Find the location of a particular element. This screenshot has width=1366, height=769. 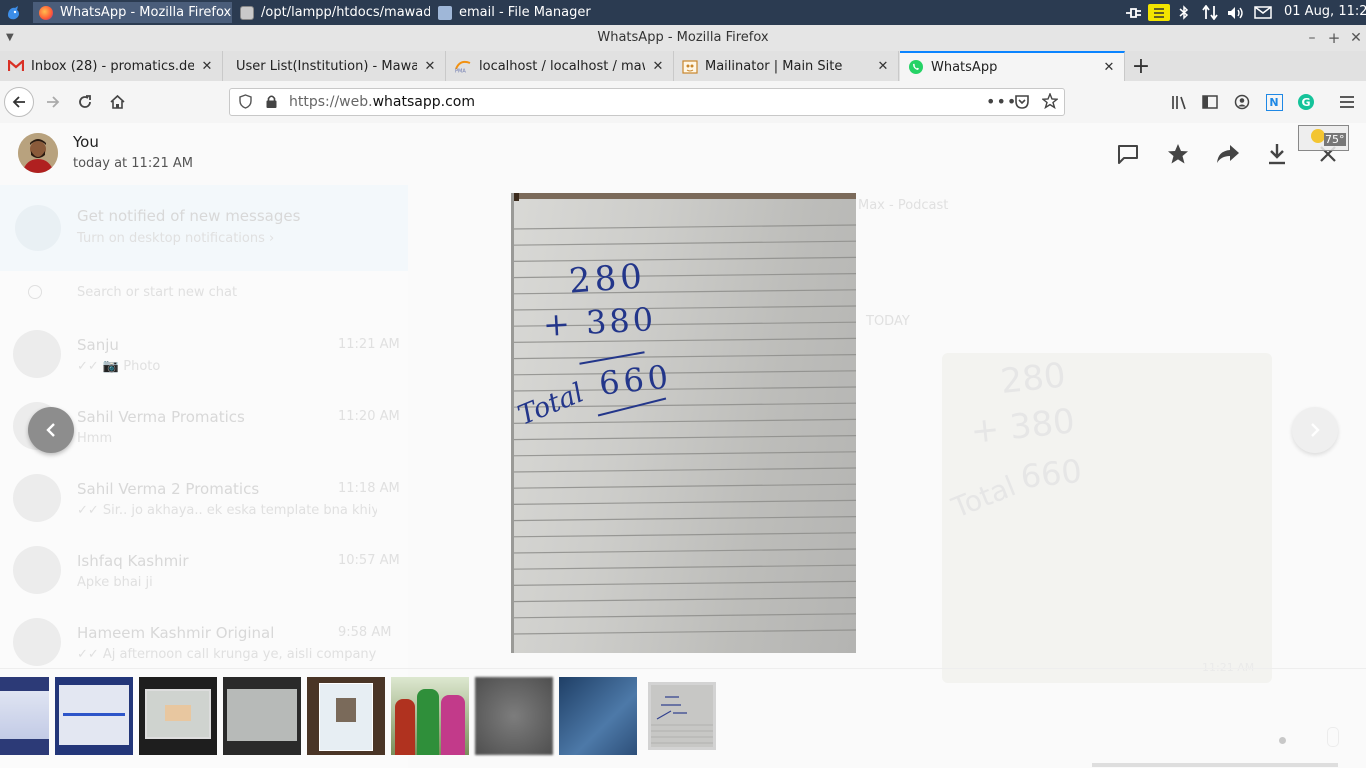

new-tab-button: + is located at coordinates (1141, 66).